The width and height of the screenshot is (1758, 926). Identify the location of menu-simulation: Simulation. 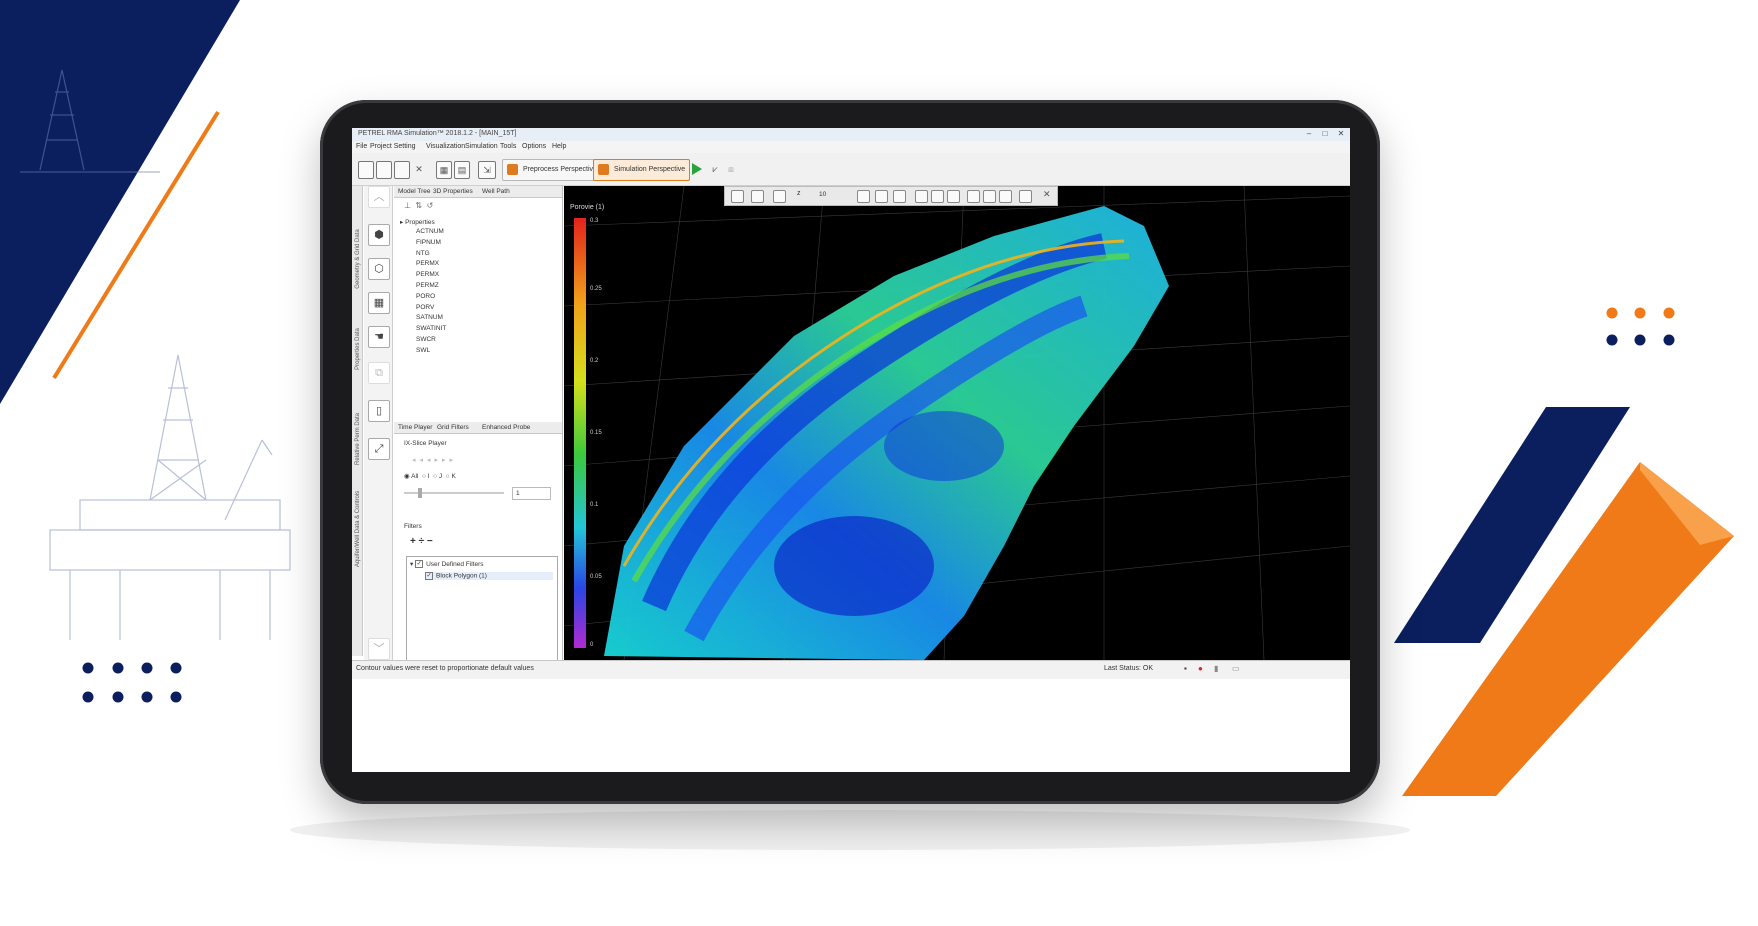
(481, 146).